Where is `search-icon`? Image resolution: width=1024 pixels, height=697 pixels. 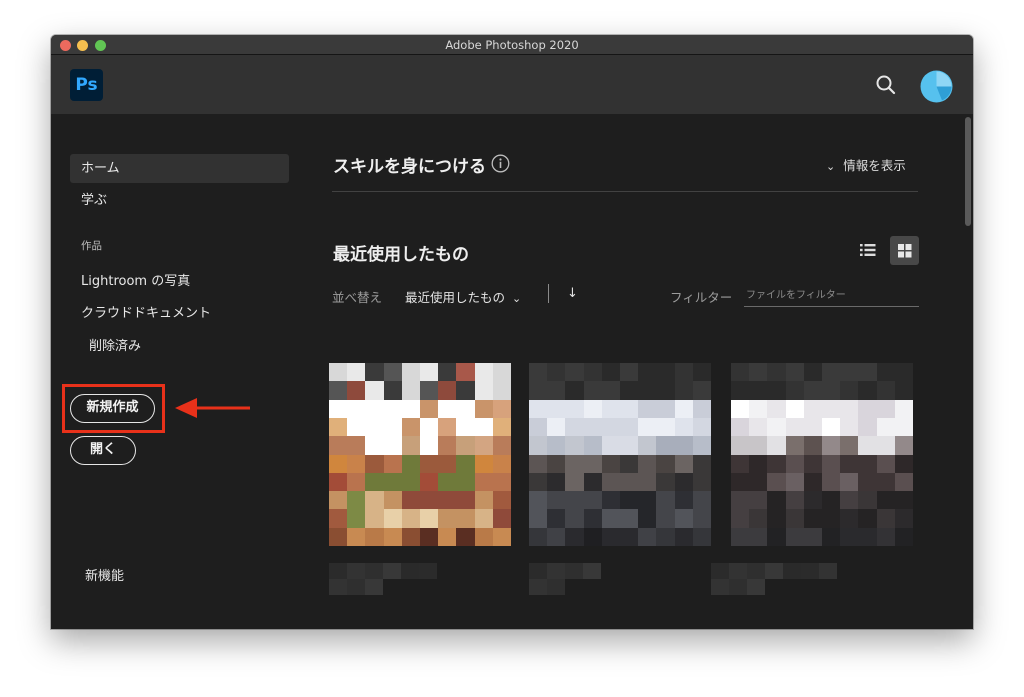
search-icon is located at coordinates (886, 85).